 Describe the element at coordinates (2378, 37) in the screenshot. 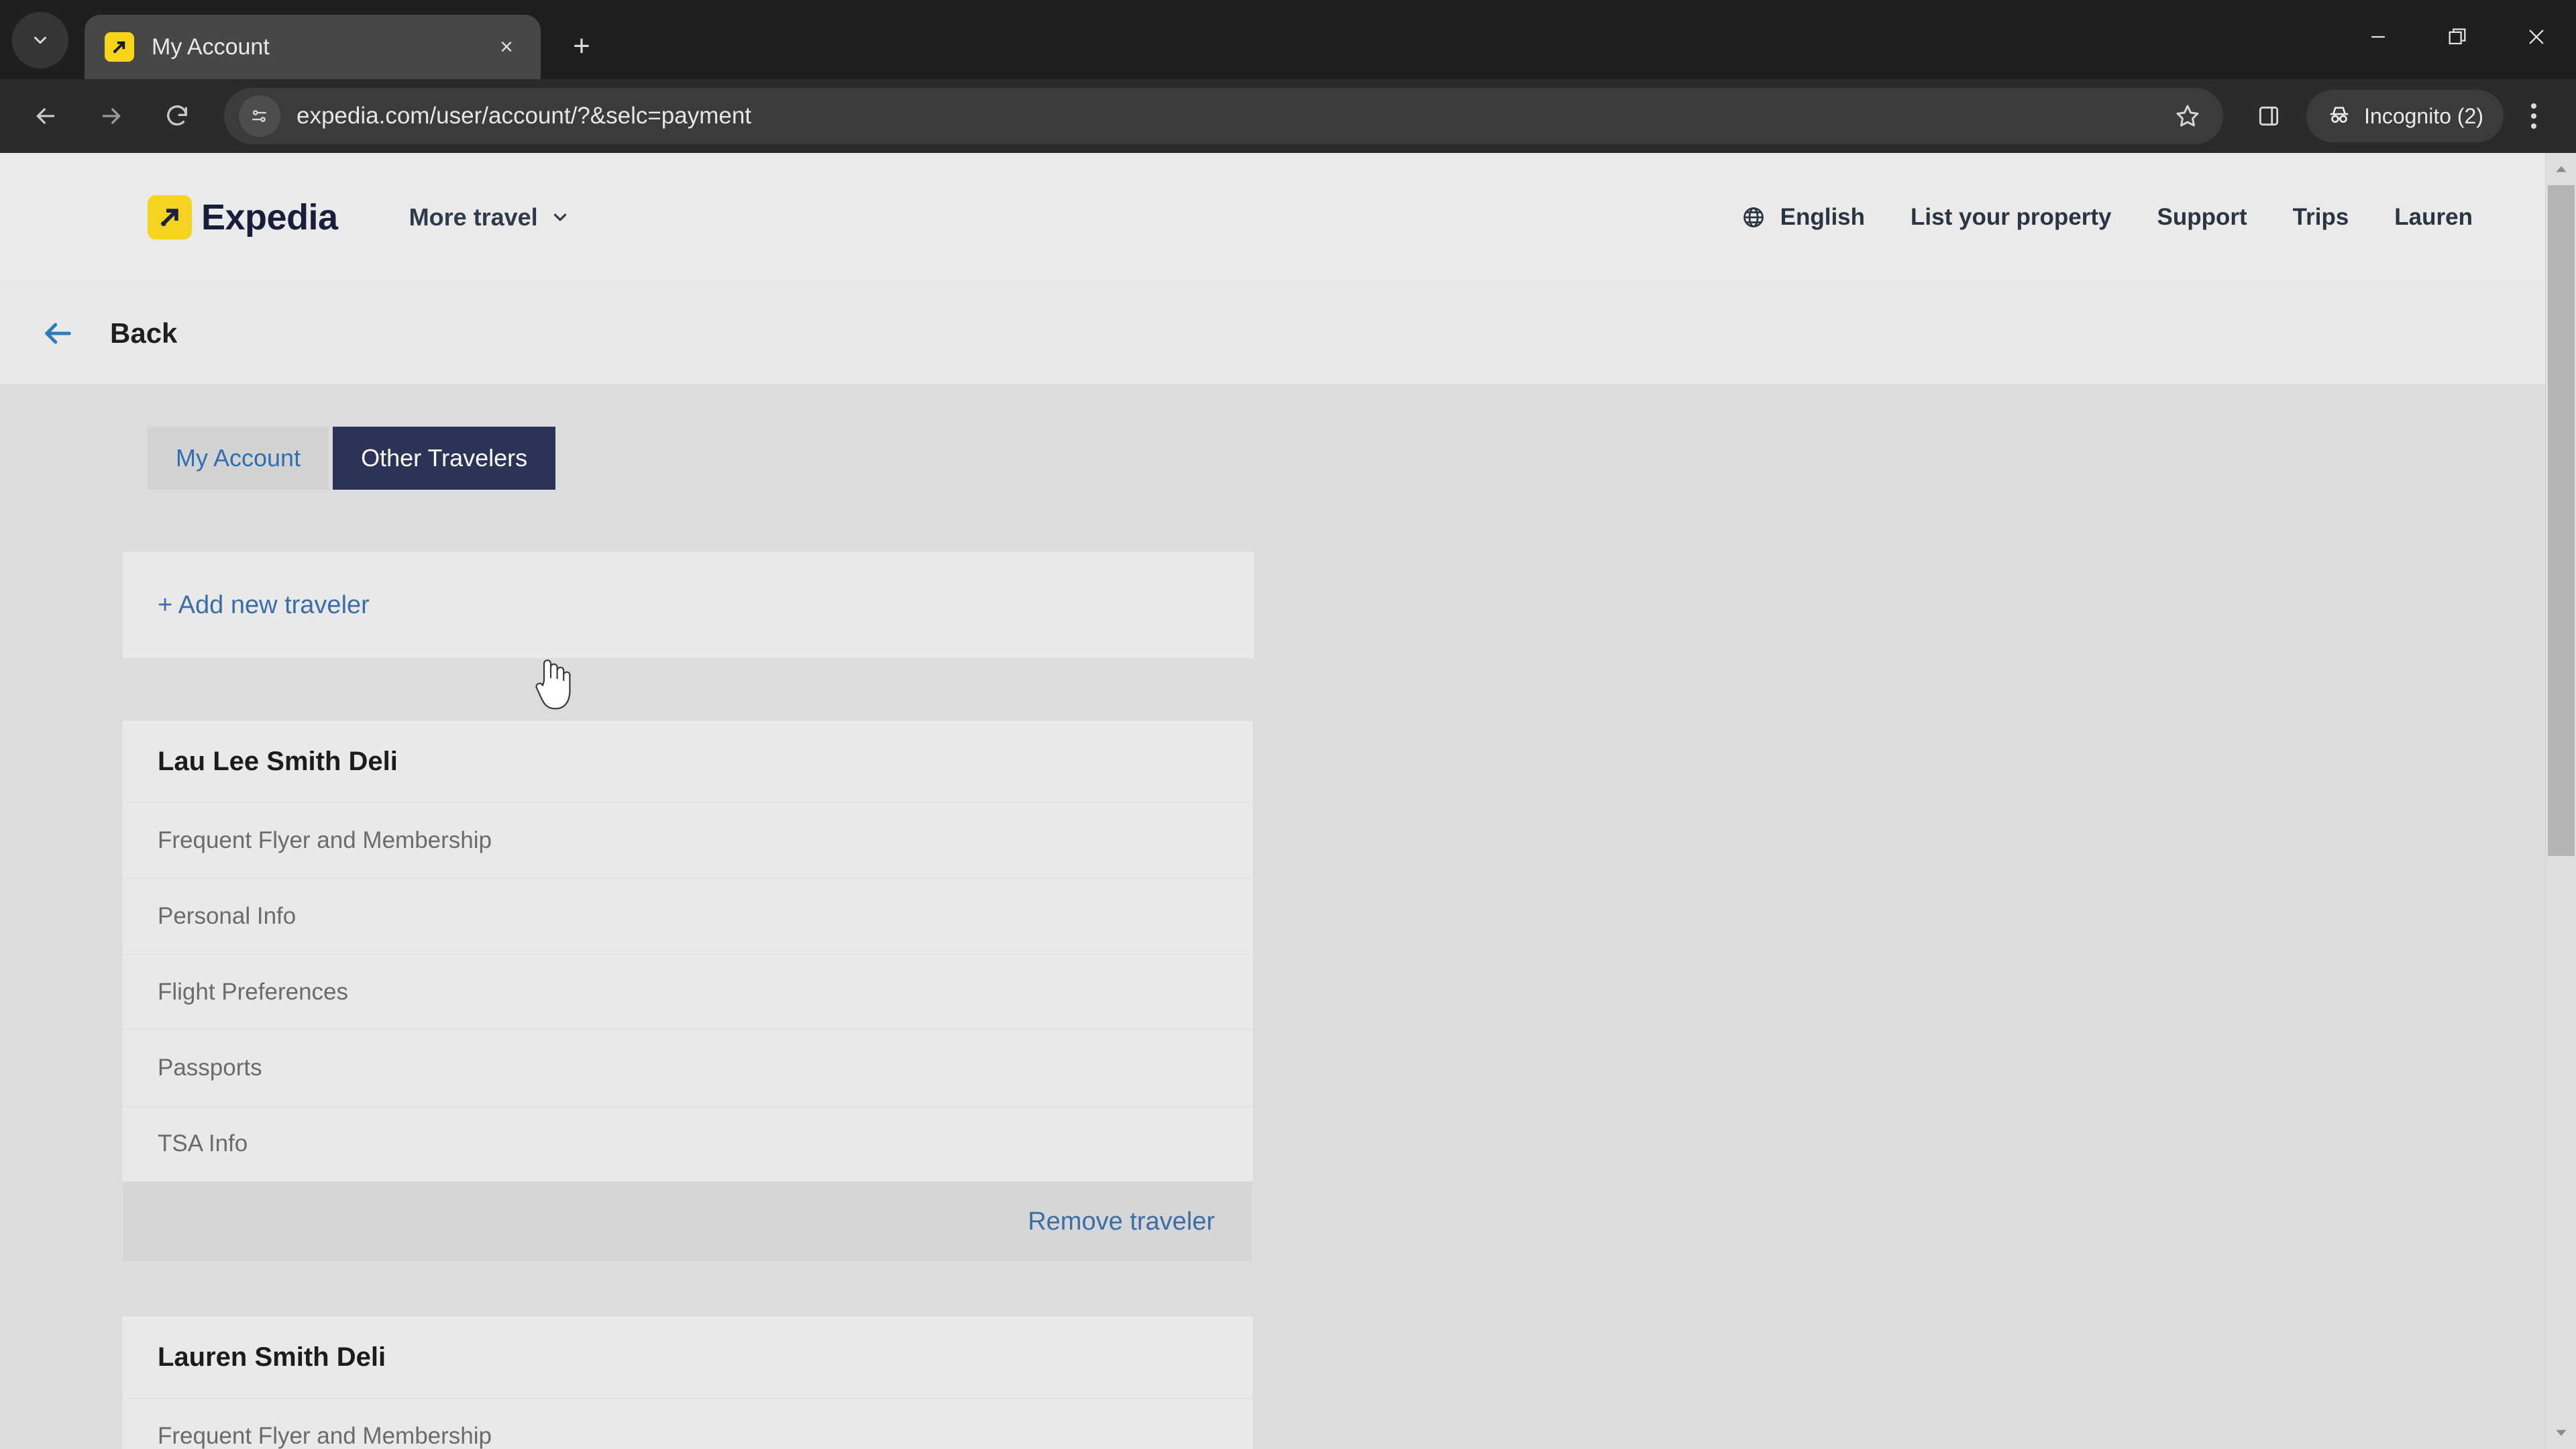

I see `minimize-icon` at that location.